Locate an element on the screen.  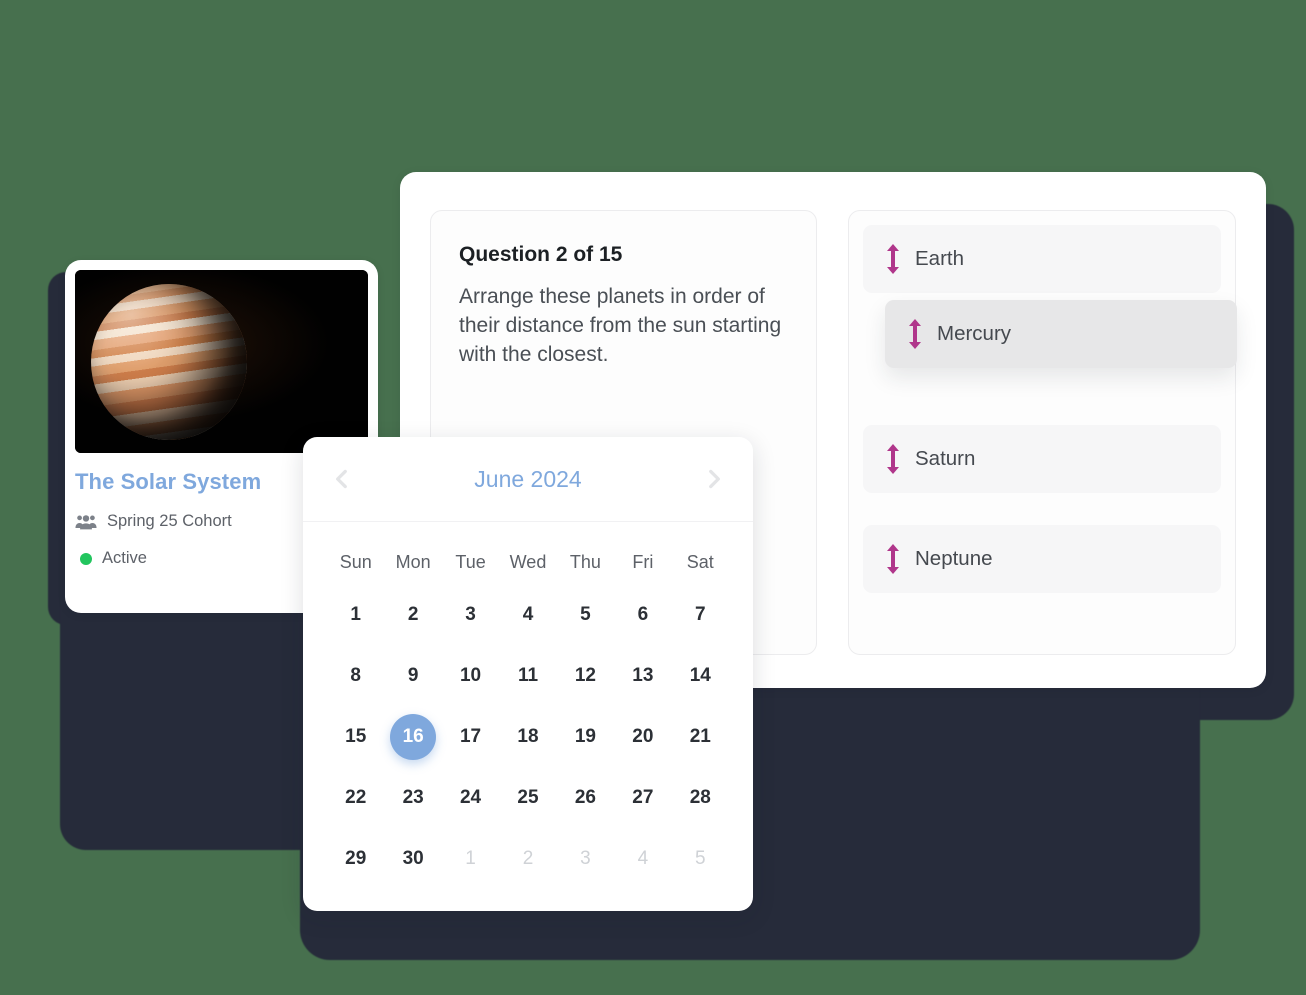
calendar-day: 17 is located at coordinates (470, 736).